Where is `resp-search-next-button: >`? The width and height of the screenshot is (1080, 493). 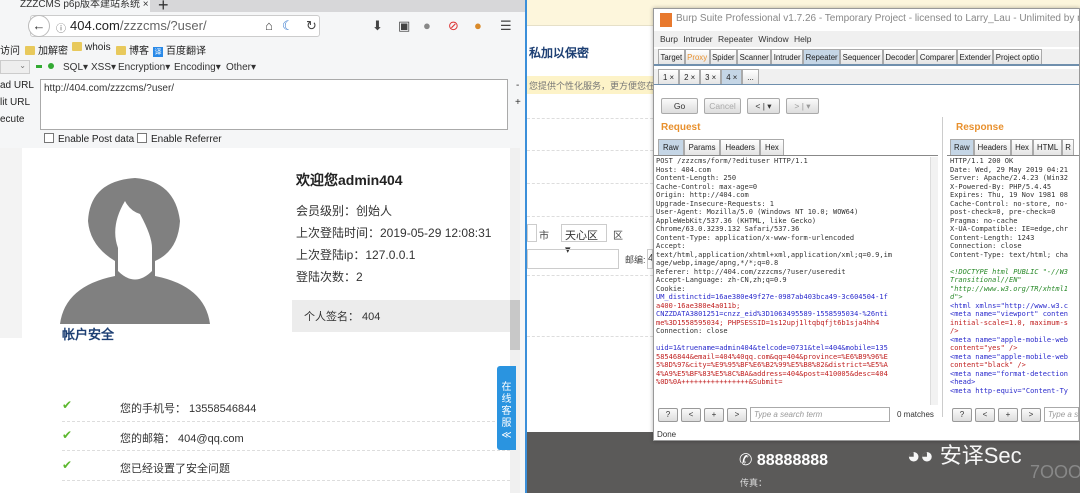
resp-search-next-button: > is located at coordinates (1031, 415).